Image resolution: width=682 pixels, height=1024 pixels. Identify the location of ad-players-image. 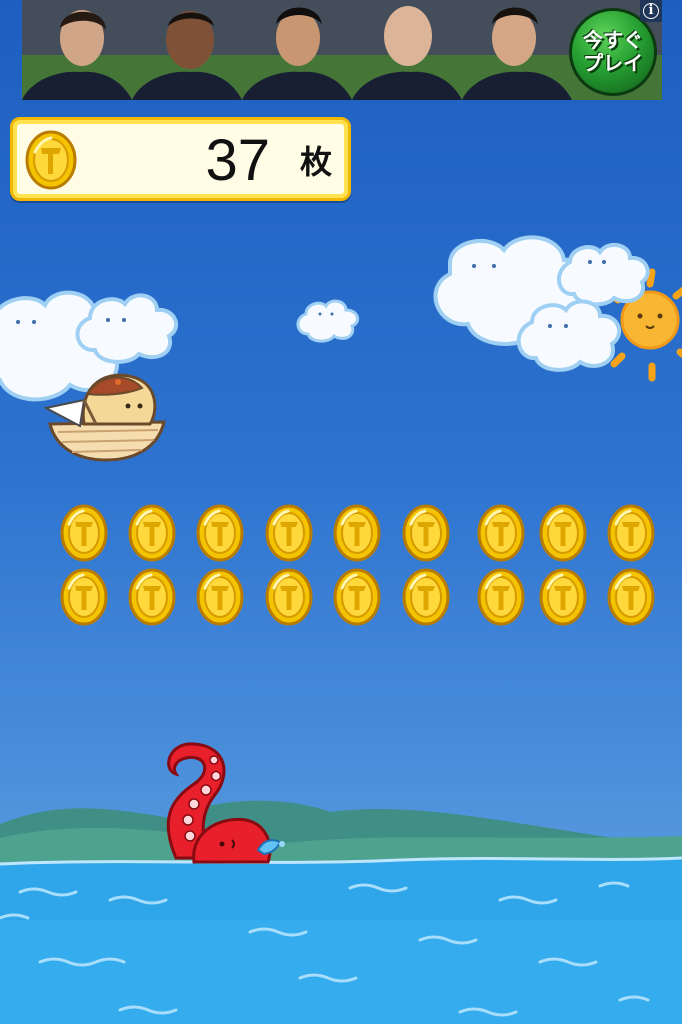
(342, 50).